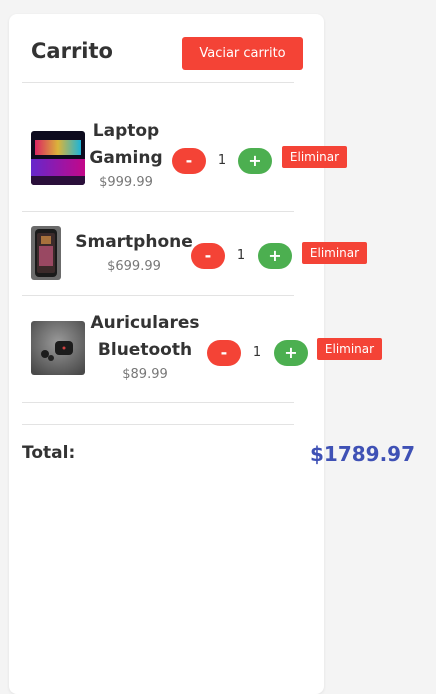  I want to click on product-name-line: Bluetooth, so click(145, 350).